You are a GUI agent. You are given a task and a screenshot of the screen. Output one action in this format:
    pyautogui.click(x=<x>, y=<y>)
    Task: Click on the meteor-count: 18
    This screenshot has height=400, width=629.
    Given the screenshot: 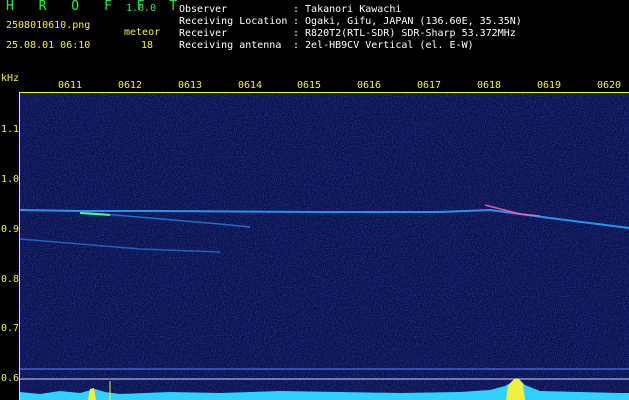 What is the action you would take?
    pyautogui.click(x=147, y=45)
    